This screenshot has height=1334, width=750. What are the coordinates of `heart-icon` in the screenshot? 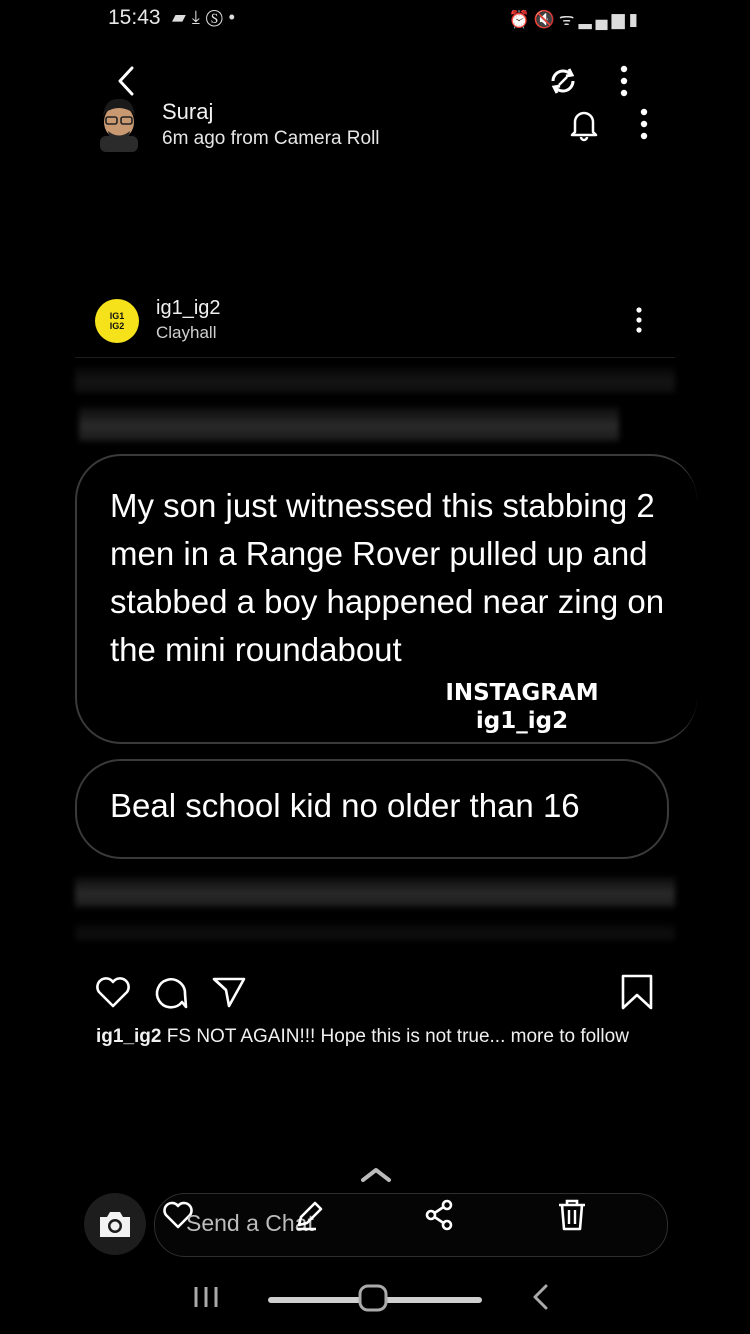 It's located at (113, 992).